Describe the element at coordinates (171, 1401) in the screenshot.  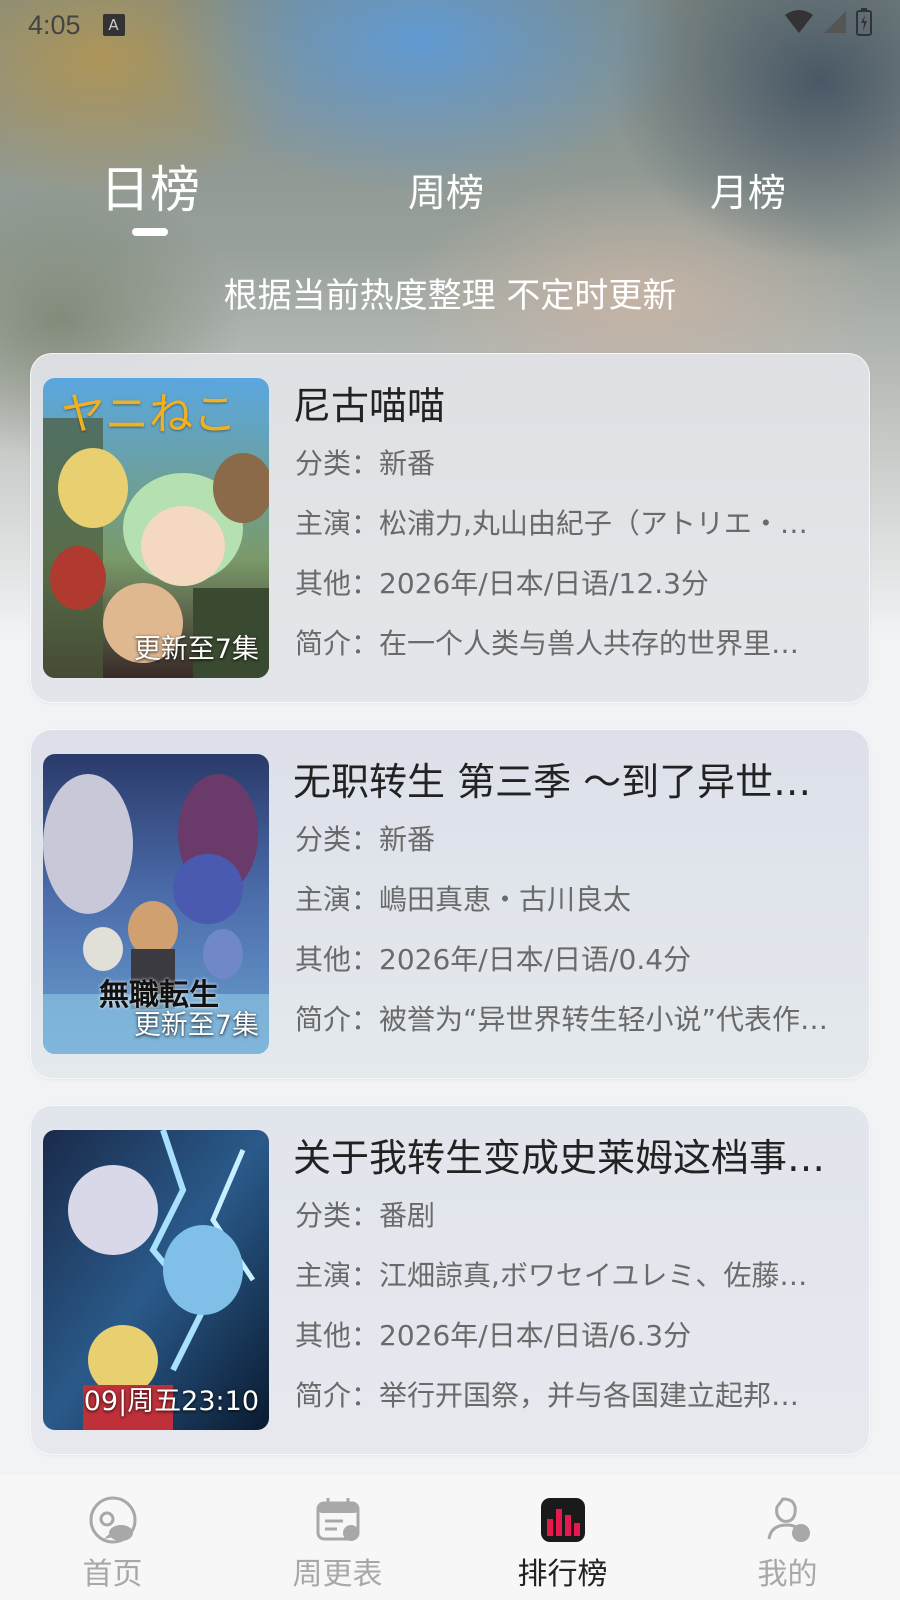
I see `episode-badge: 09|周五23:10` at that location.